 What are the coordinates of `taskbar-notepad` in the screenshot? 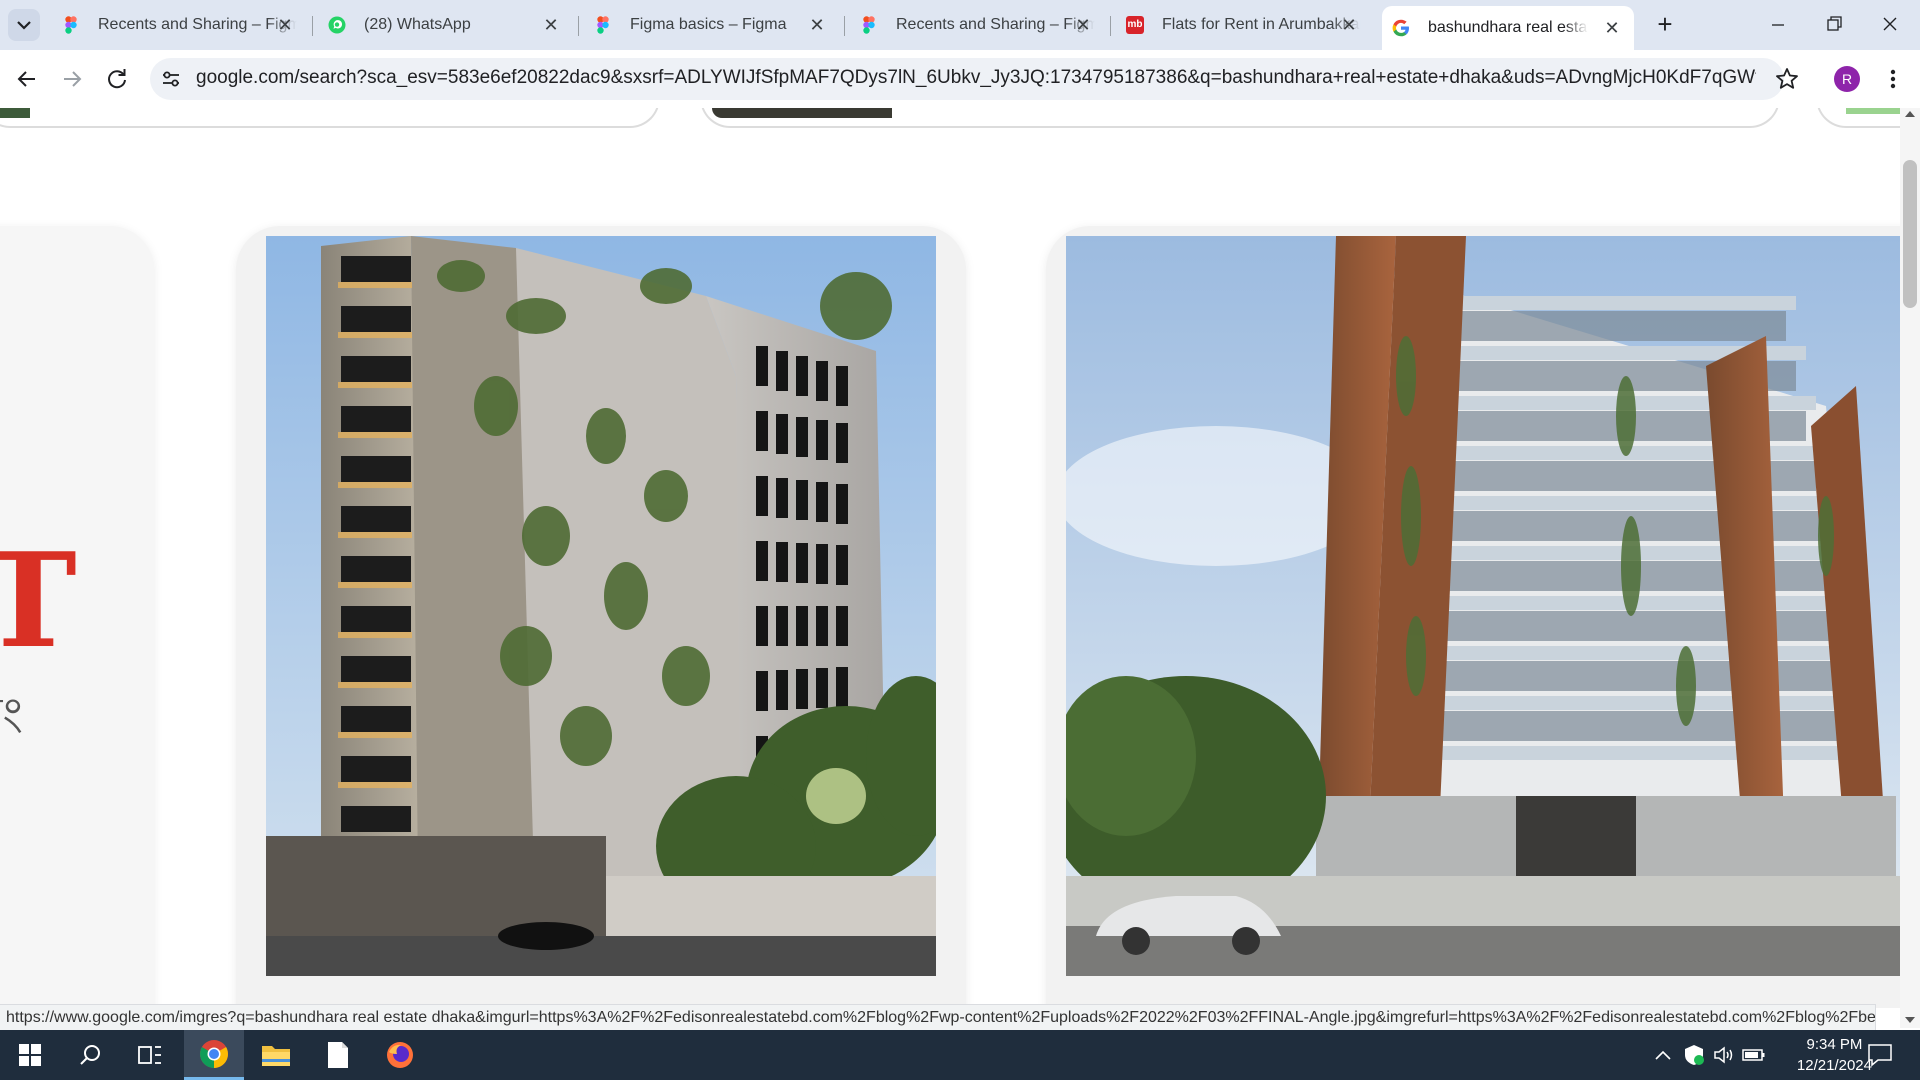 It's located at (338, 1055).